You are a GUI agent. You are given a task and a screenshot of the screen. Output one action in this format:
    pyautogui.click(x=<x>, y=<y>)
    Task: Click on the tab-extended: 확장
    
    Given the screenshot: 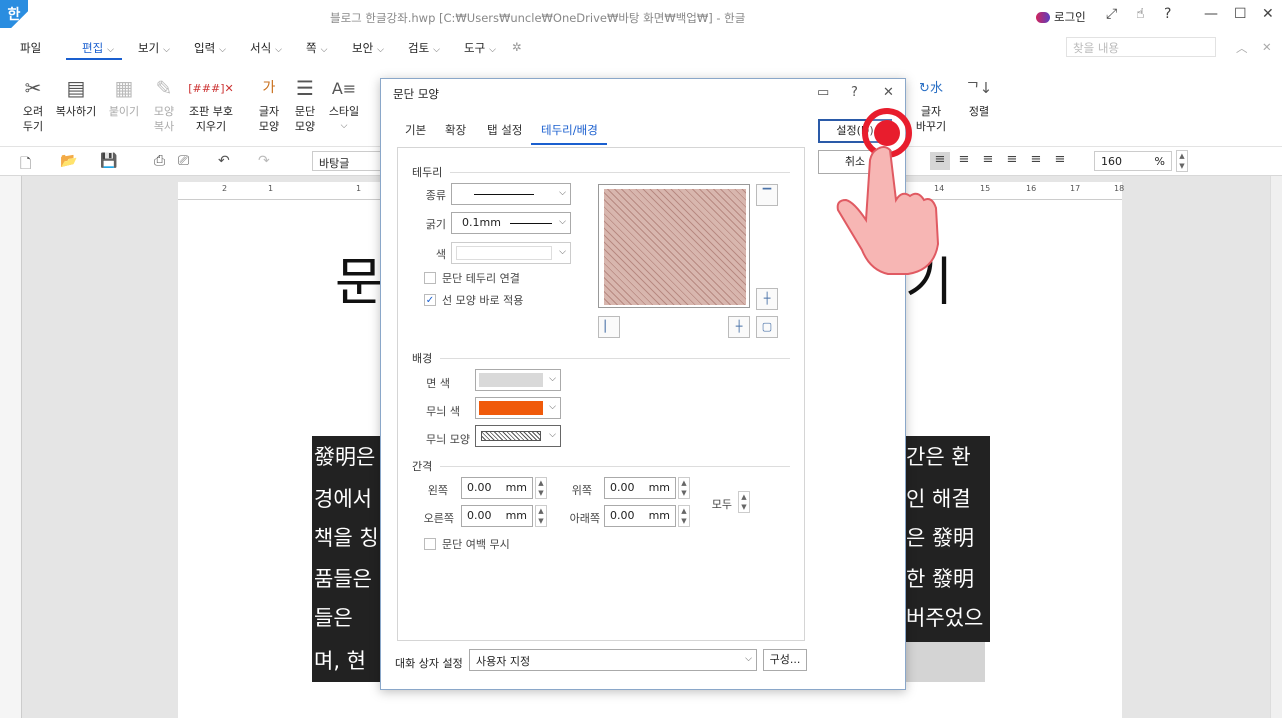 What is the action you would take?
    pyautogui.click(x=455, y=130)
    